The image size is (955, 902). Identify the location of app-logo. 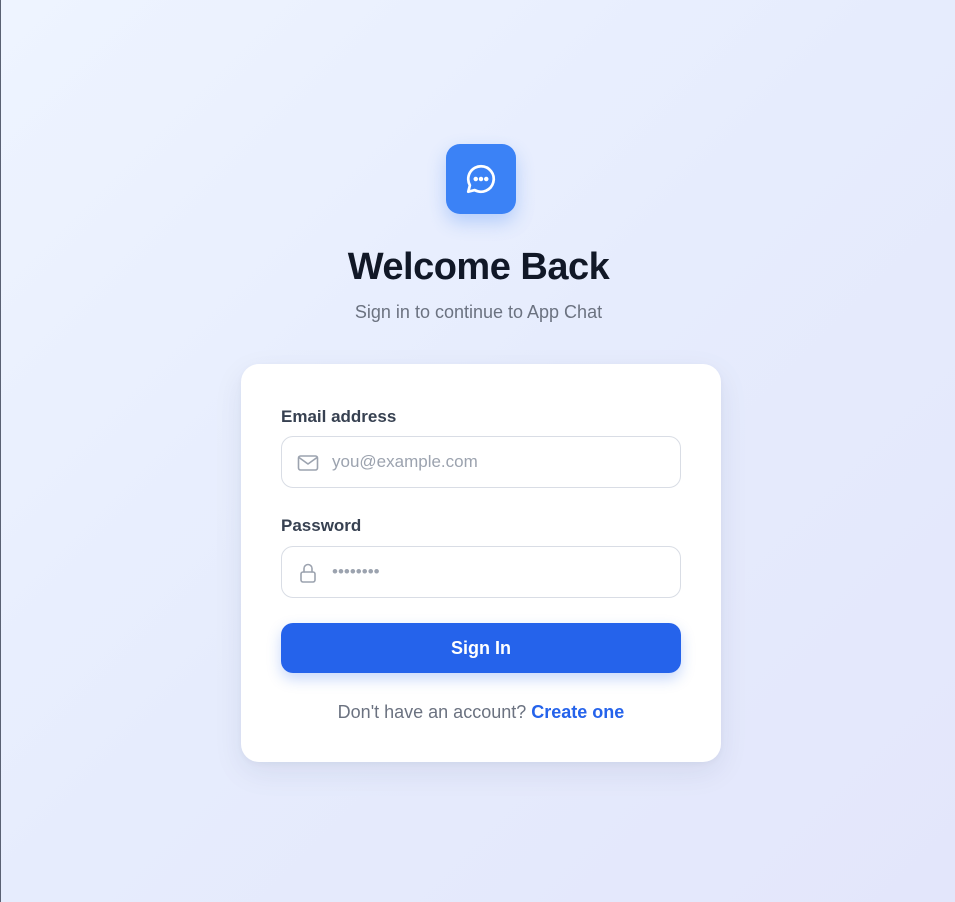
(481, 179).